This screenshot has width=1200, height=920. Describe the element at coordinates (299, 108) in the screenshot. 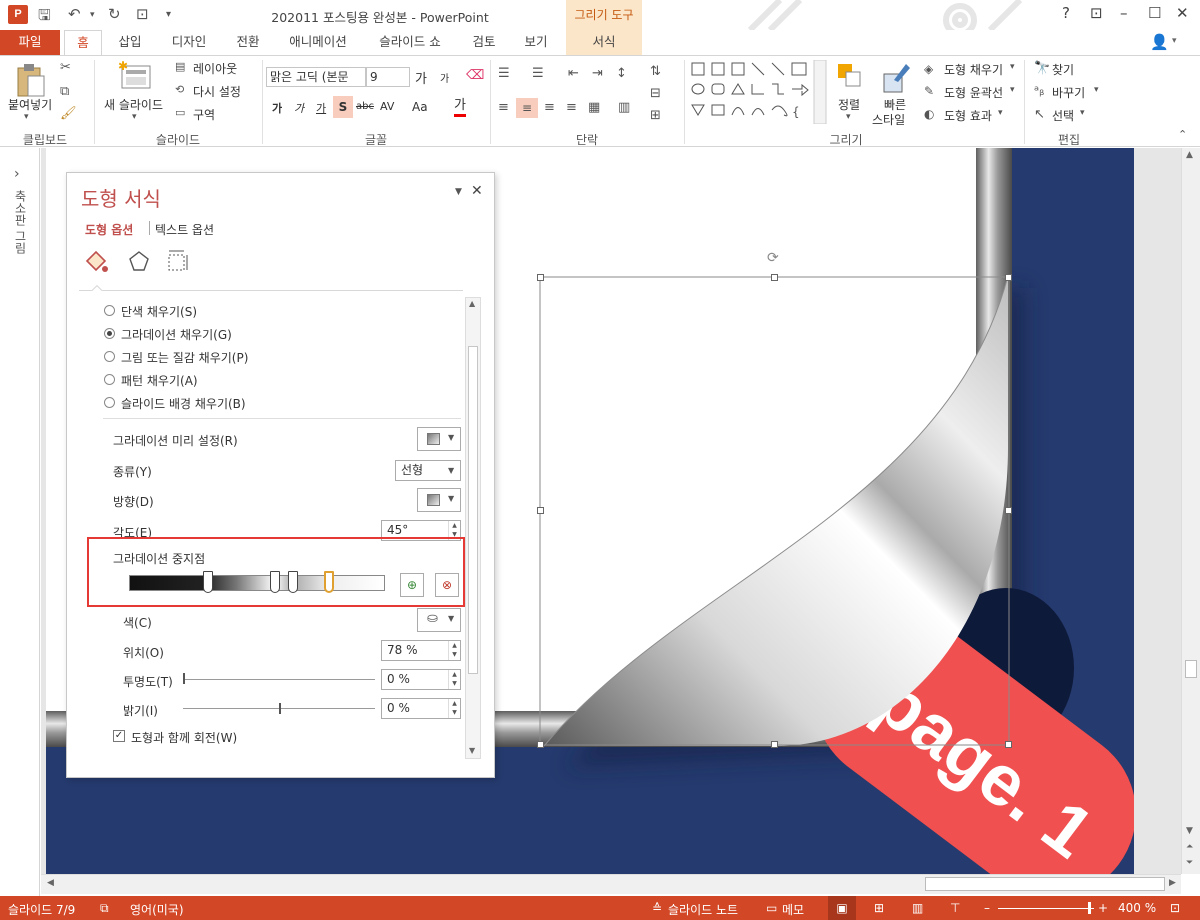

I see `italic-button: 가` at that location.